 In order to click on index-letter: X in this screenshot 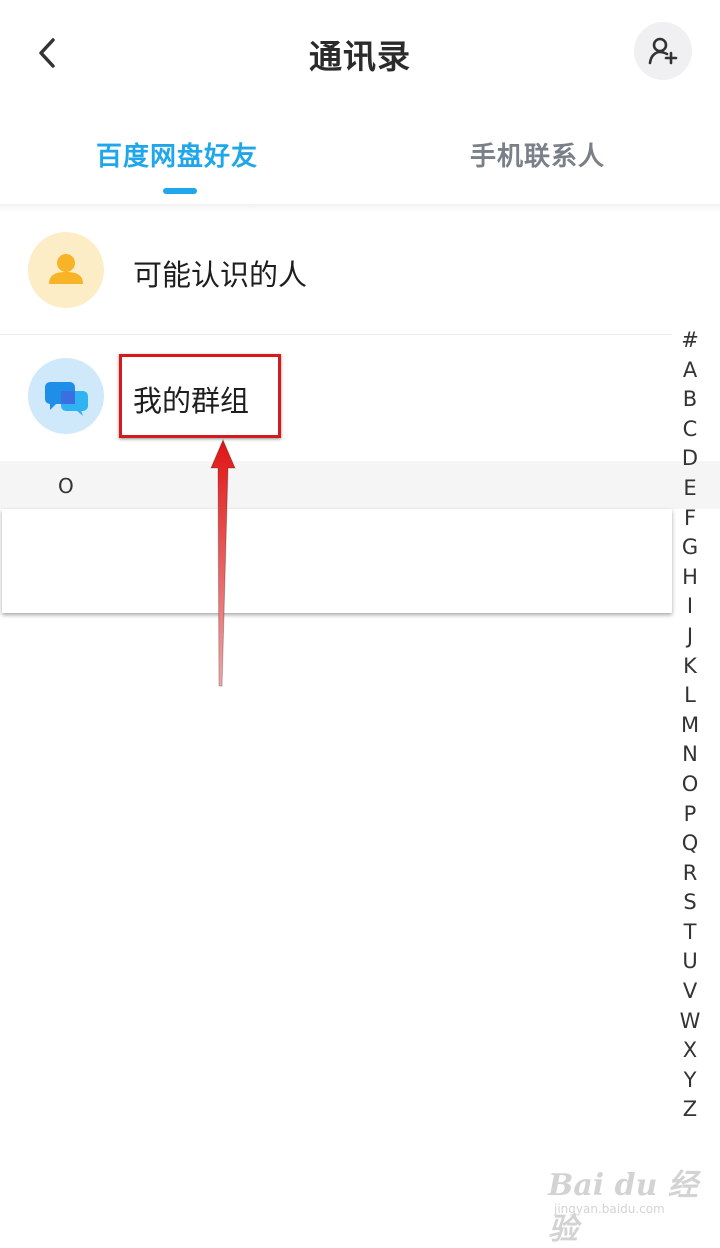, I will do `click(690, 1051)`.